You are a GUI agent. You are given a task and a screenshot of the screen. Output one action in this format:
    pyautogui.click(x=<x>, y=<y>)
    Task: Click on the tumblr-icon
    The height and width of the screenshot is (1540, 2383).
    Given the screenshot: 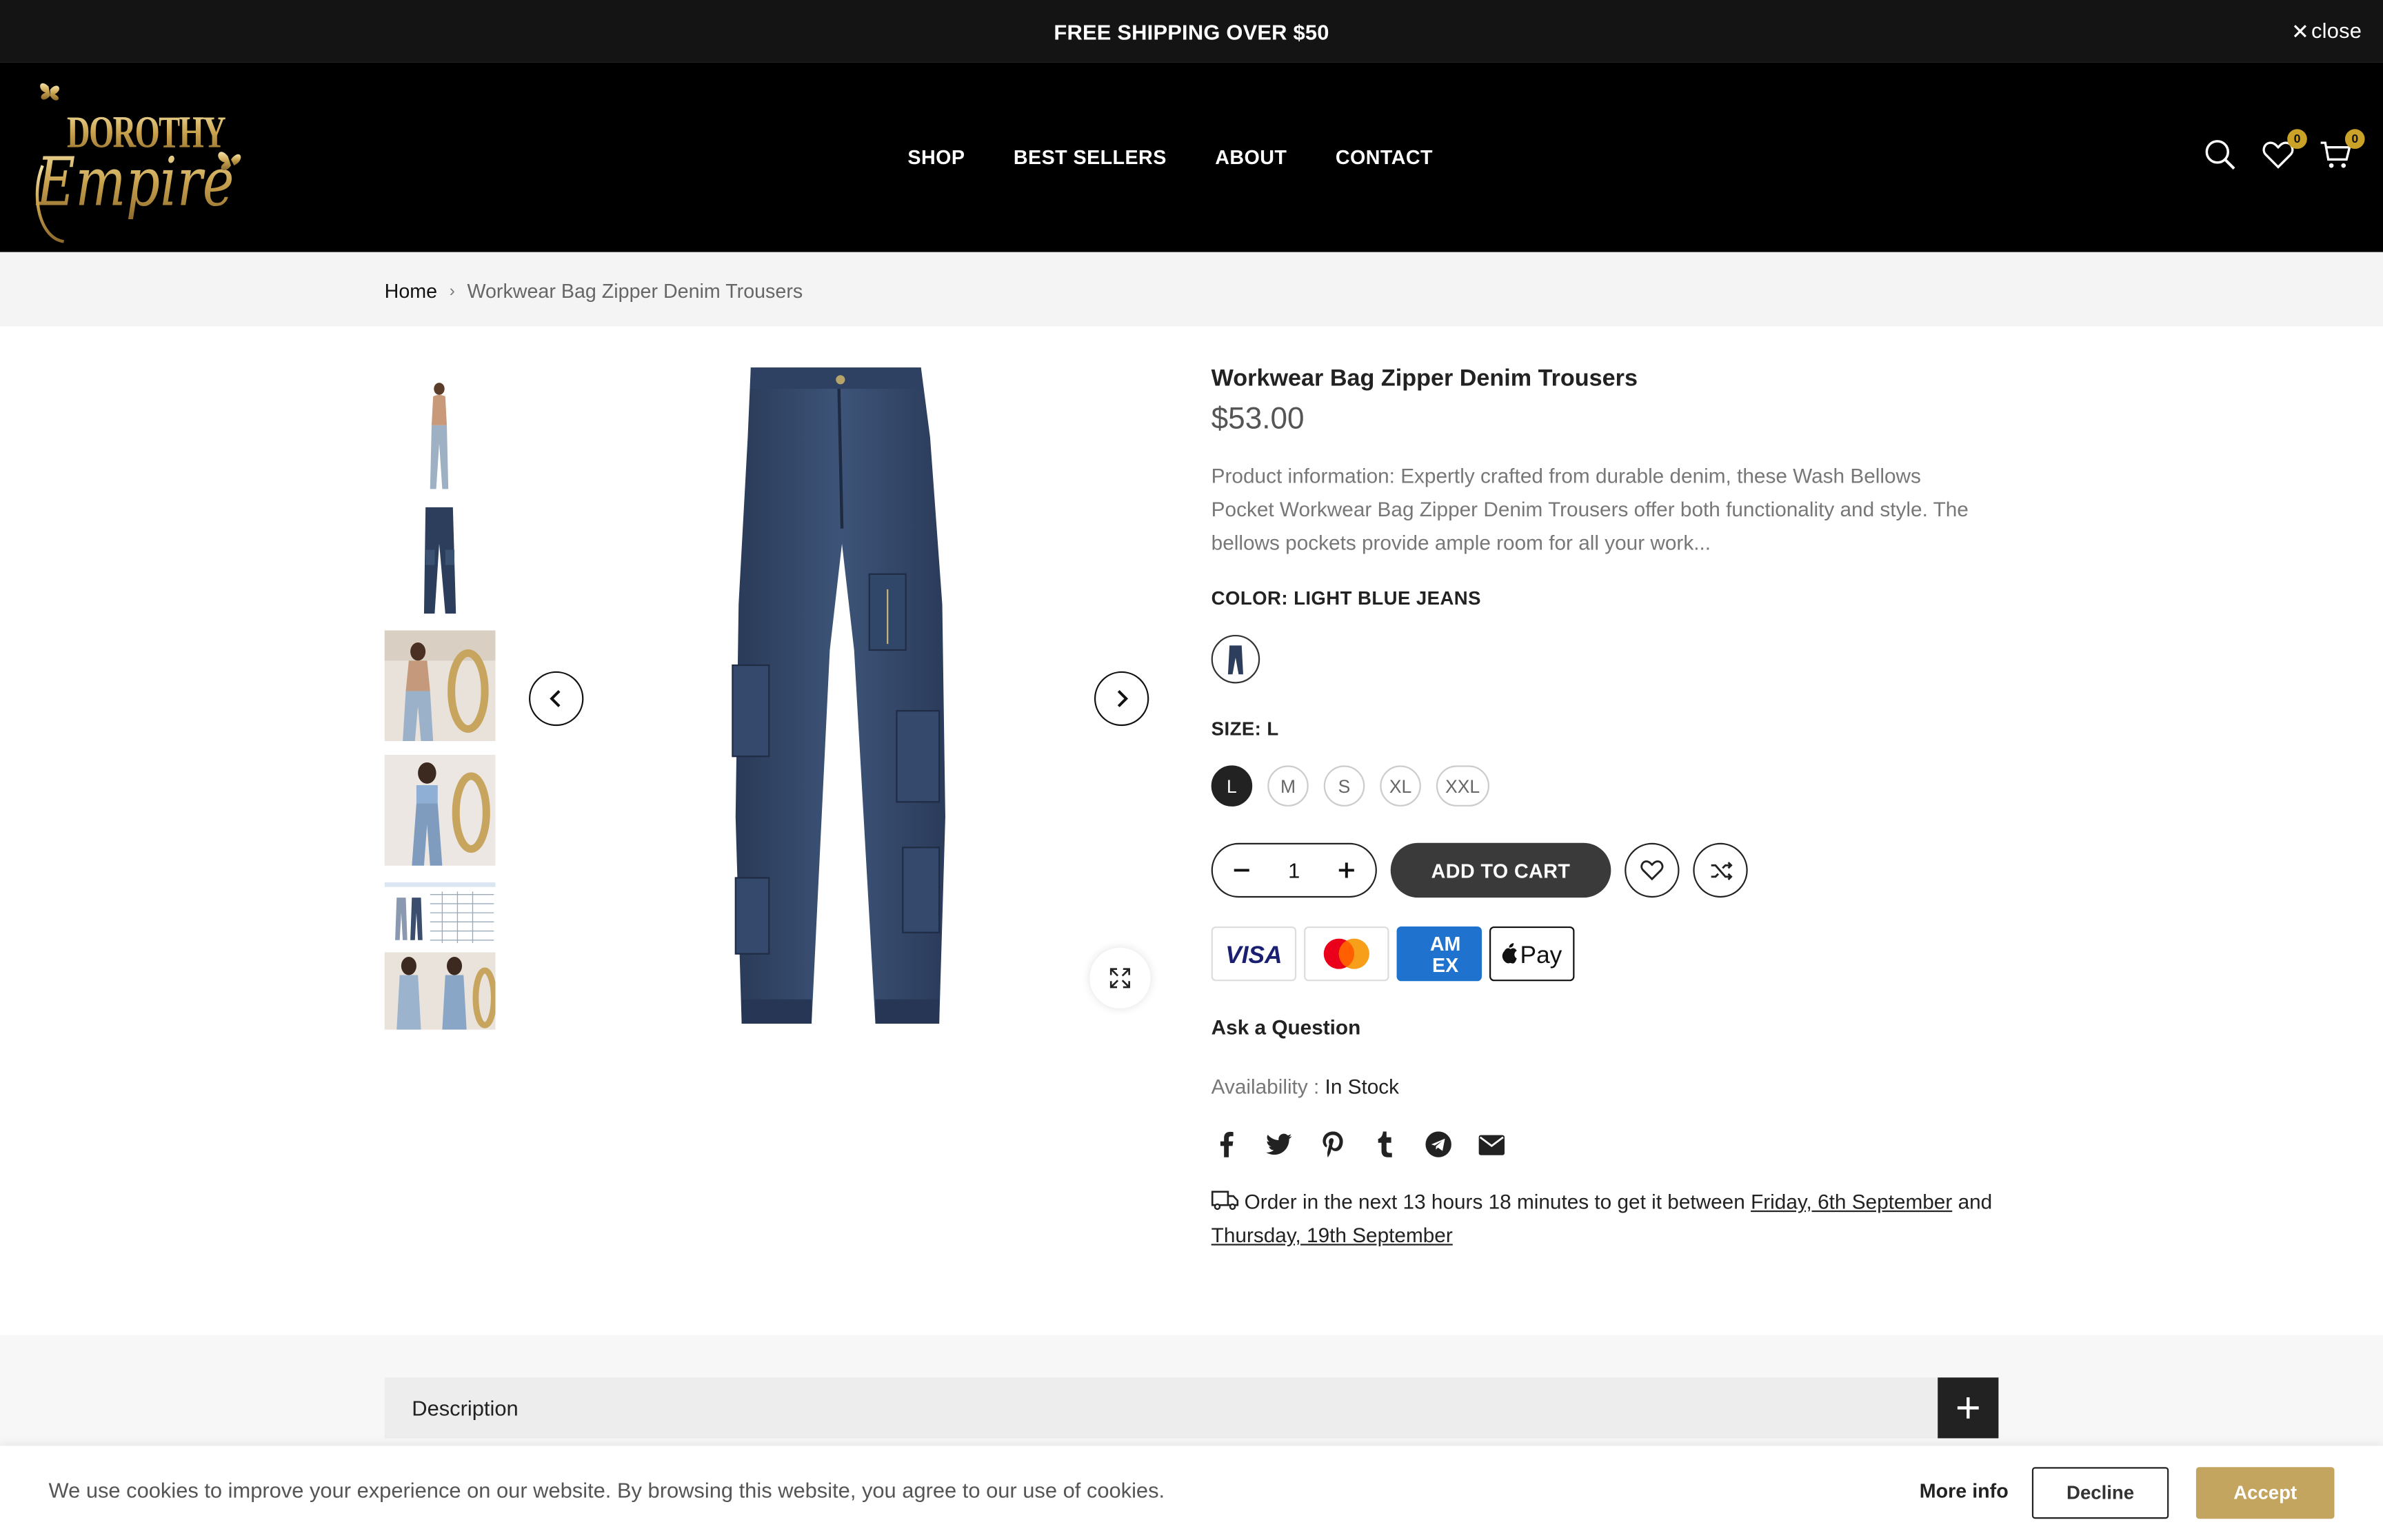 What is the action you would take?
    pyautogui.click(x=1385, y=1144)
    